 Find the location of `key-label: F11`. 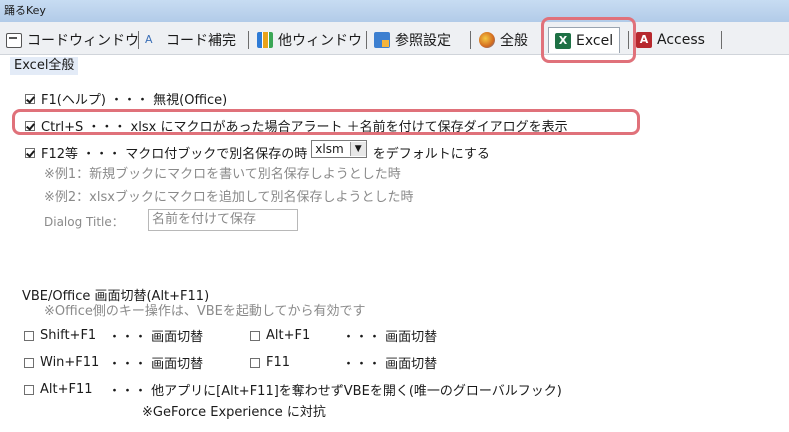

key-label: F11 is located at coordinates (278, 362).